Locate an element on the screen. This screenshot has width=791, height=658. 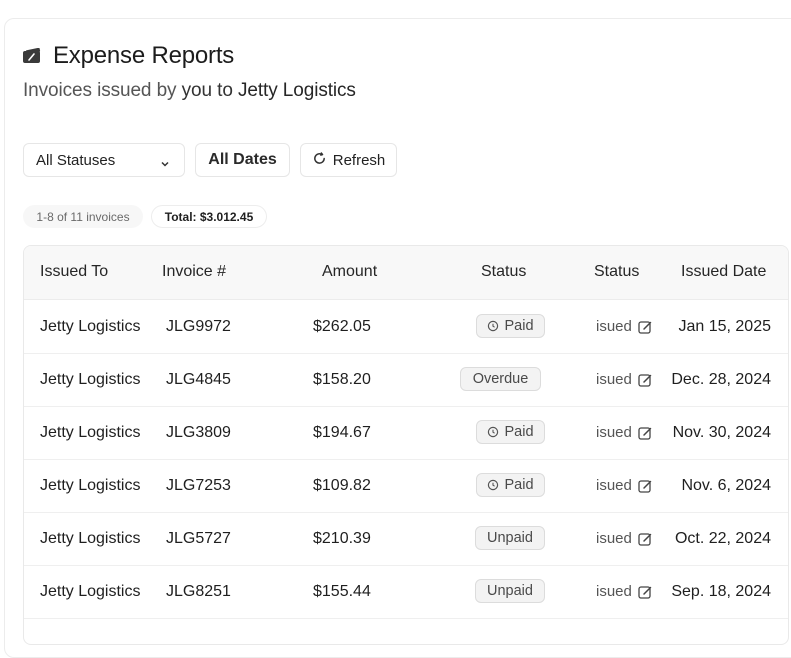
status-filter-select: All Statuses is located at coordinates (104, 160).